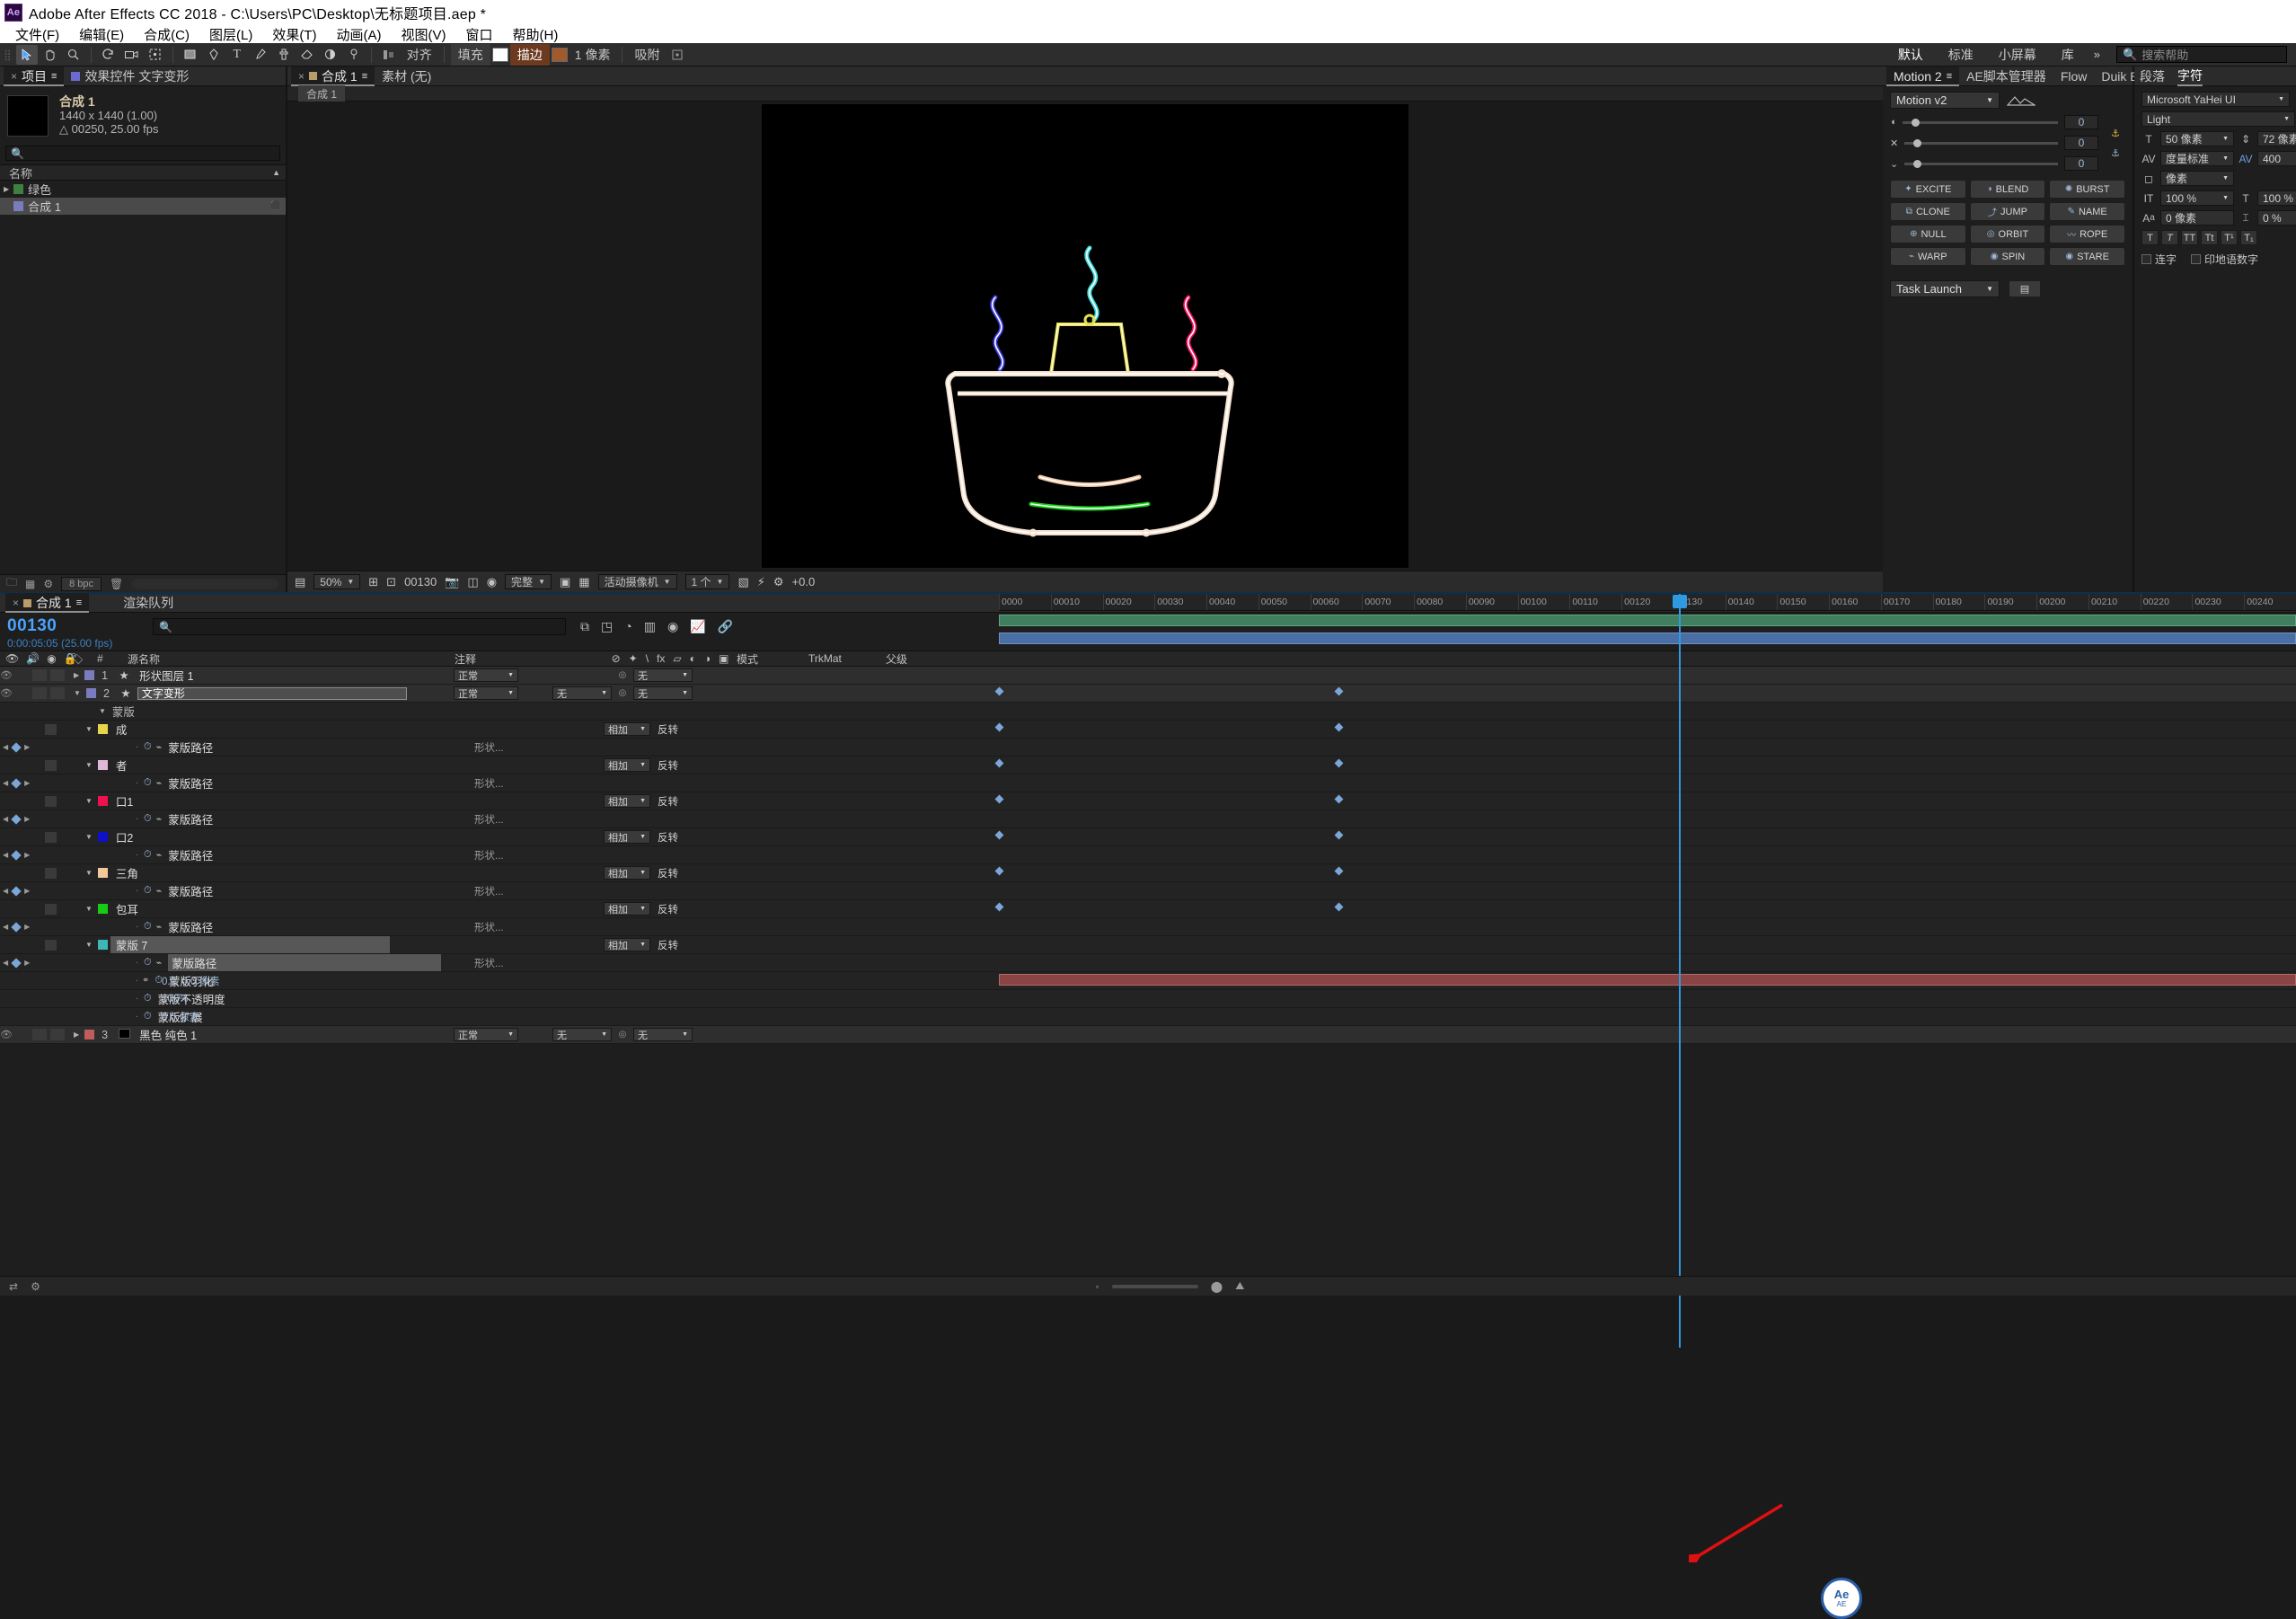 This screenshot has height=1619, width=2296. I want to click on menu-item-animation: 动画(A), so click(359, 34).